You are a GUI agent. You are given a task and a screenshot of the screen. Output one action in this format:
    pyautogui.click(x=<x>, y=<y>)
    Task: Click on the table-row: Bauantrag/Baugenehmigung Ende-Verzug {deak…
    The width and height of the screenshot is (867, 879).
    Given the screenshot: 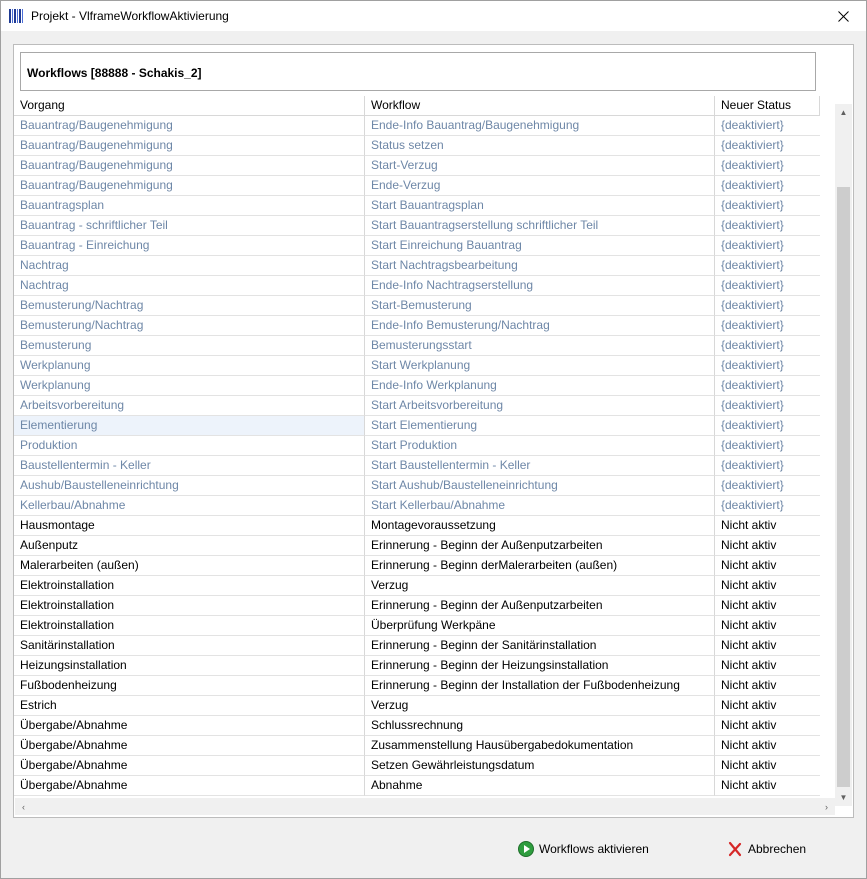 What is the action you would take?
    pyautogui.click(x=417, y=186)
    